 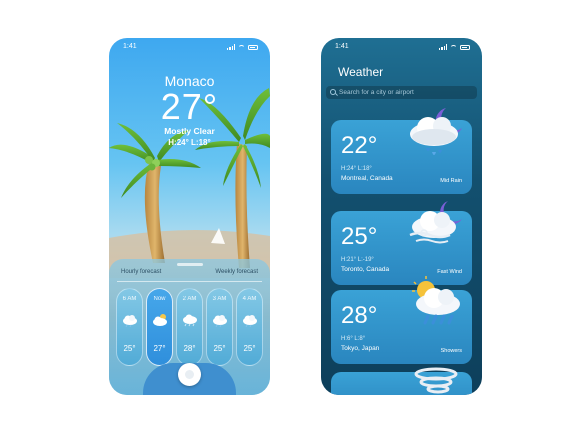 I want to click on drag-handle, so click(x=190, y=264).